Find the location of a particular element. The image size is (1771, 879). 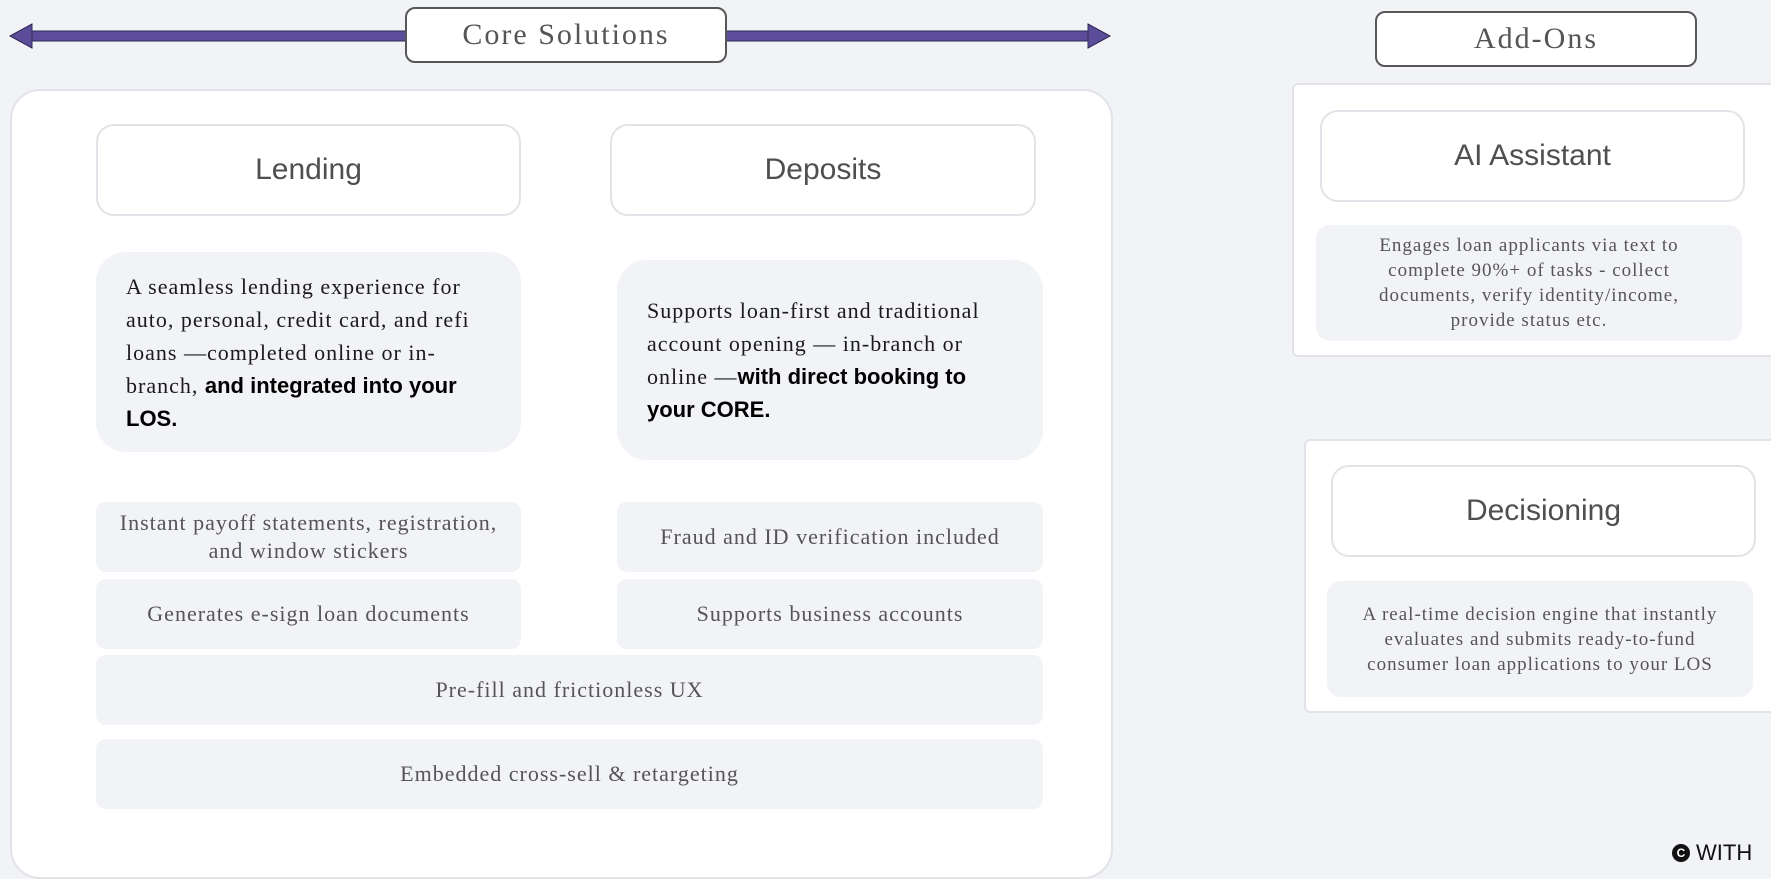

feature-prefill-ux: Pre-fill and frictionless UX is located at coordinates (569, 690).